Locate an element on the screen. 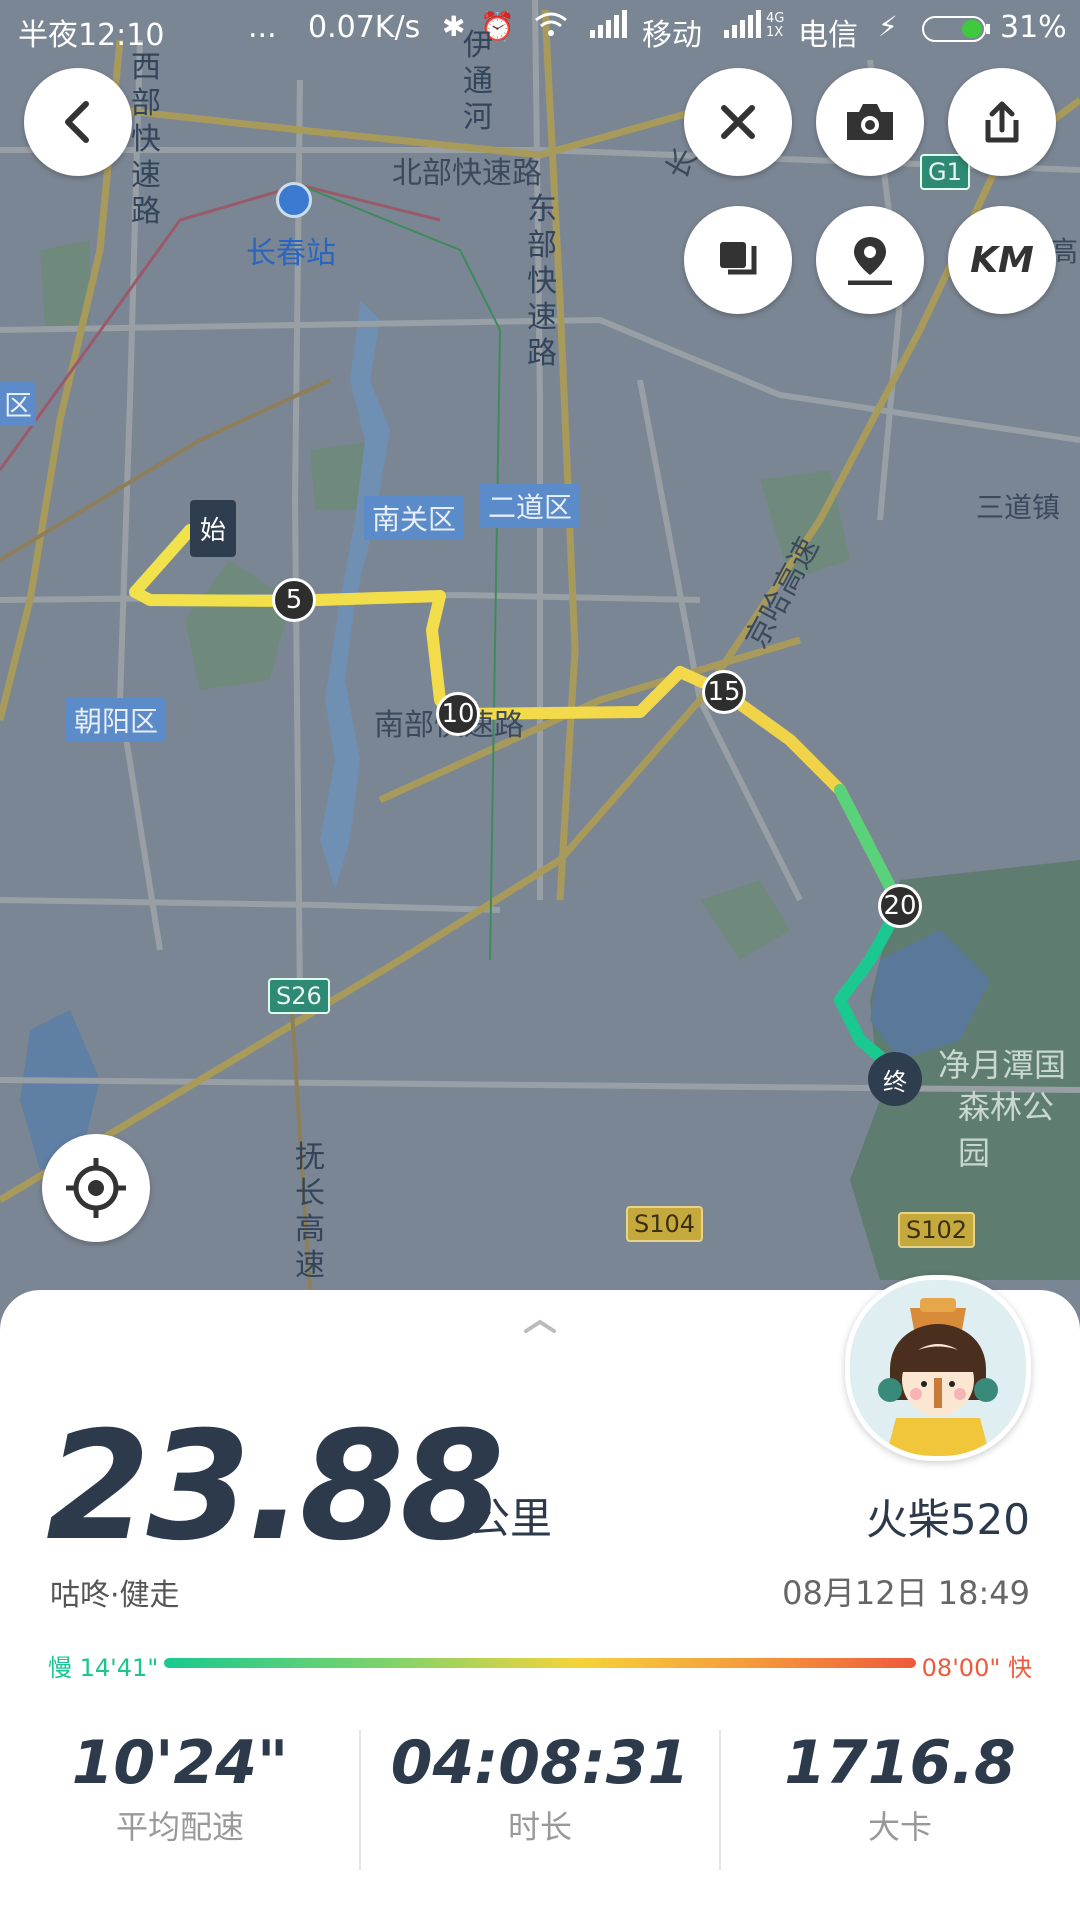 This screenshot has height=1920, width=1080. stat-calories: 1716.8 大卡 is located at coordinates (900, 1788).